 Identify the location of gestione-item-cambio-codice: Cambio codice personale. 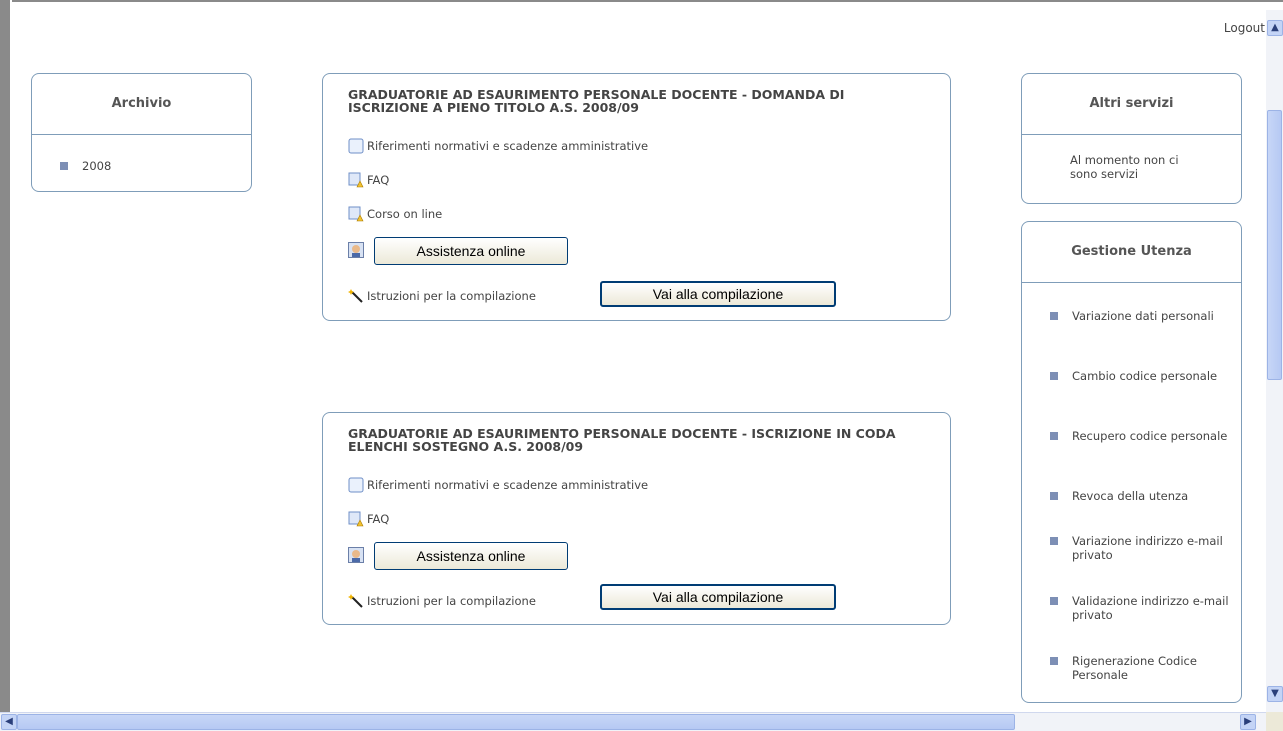
(1140, 399).